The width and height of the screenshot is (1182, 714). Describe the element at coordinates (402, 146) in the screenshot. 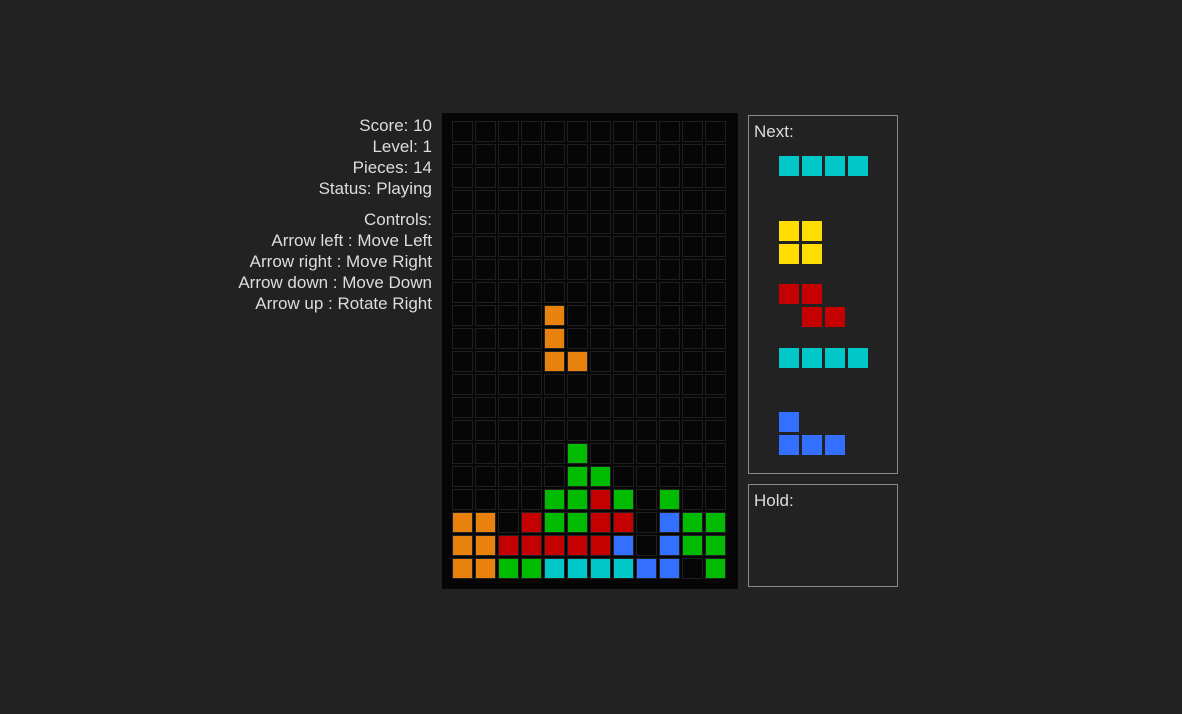

I see `level-display: Level: 1` at that location.